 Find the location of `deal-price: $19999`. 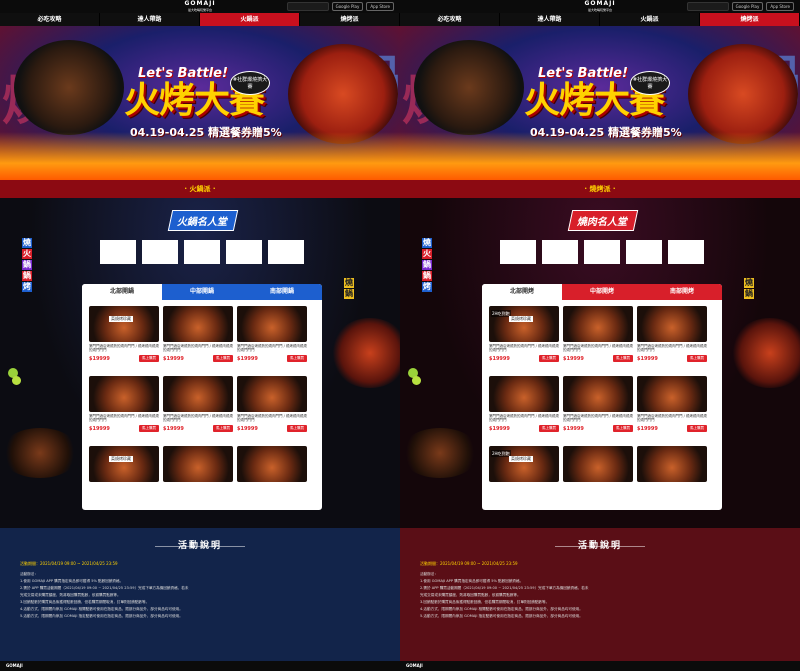

deal-price: $19999 is located at coordinates (573, 358).